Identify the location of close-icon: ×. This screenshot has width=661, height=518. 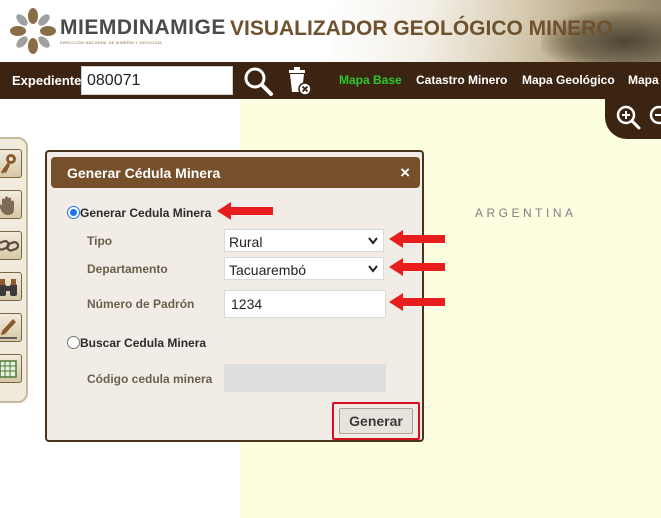
(405, 173).